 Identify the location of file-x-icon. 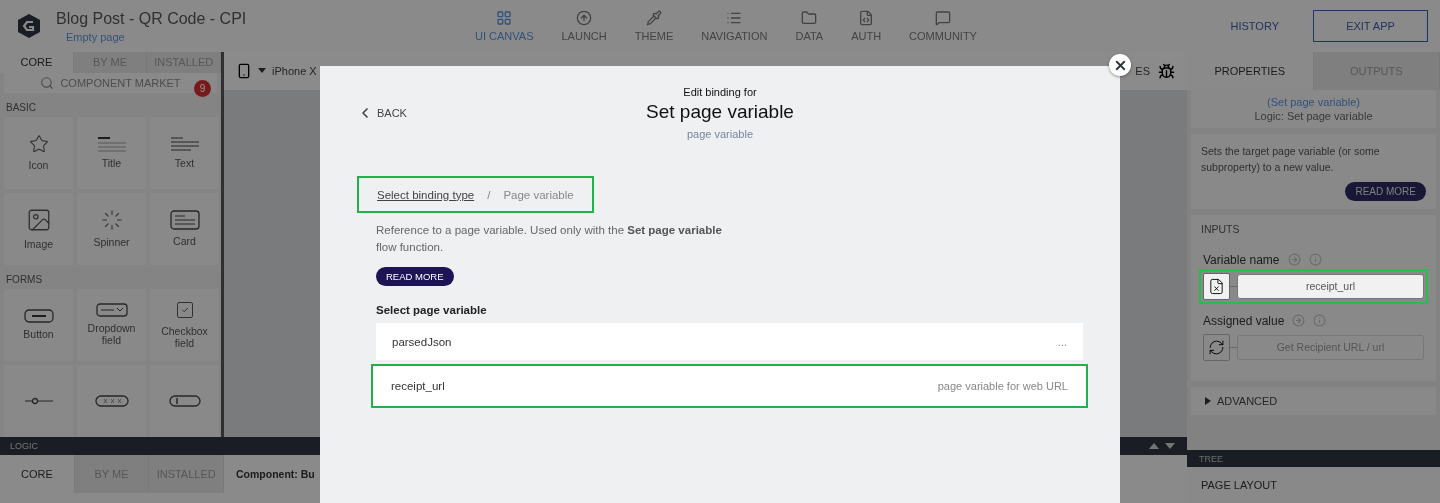
(1216, 286).